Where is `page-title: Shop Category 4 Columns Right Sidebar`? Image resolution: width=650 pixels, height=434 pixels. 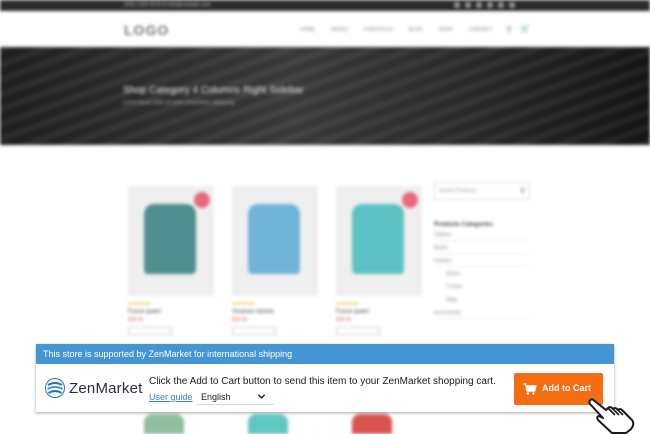 page-title: Shop Category 4 Columns Right Sidebar is located at coordinates (213, 90).